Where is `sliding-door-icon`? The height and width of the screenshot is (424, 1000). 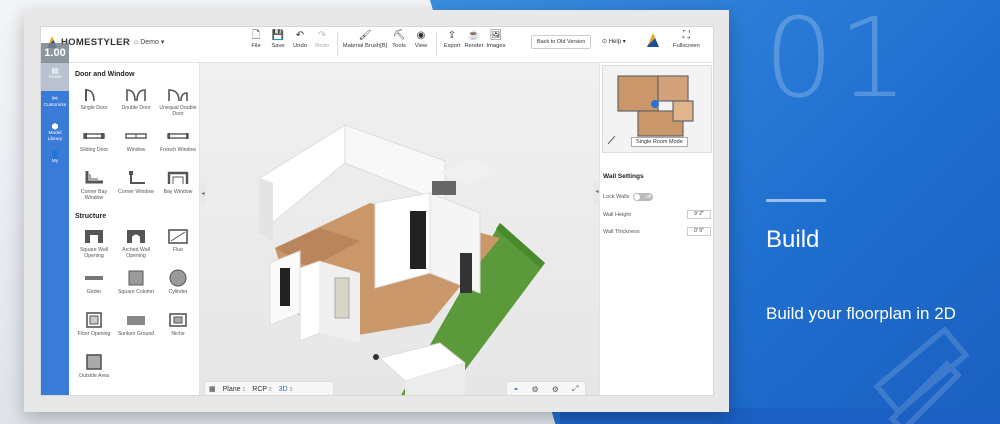 sliding-door-icon is located at coordinates (94, 136).